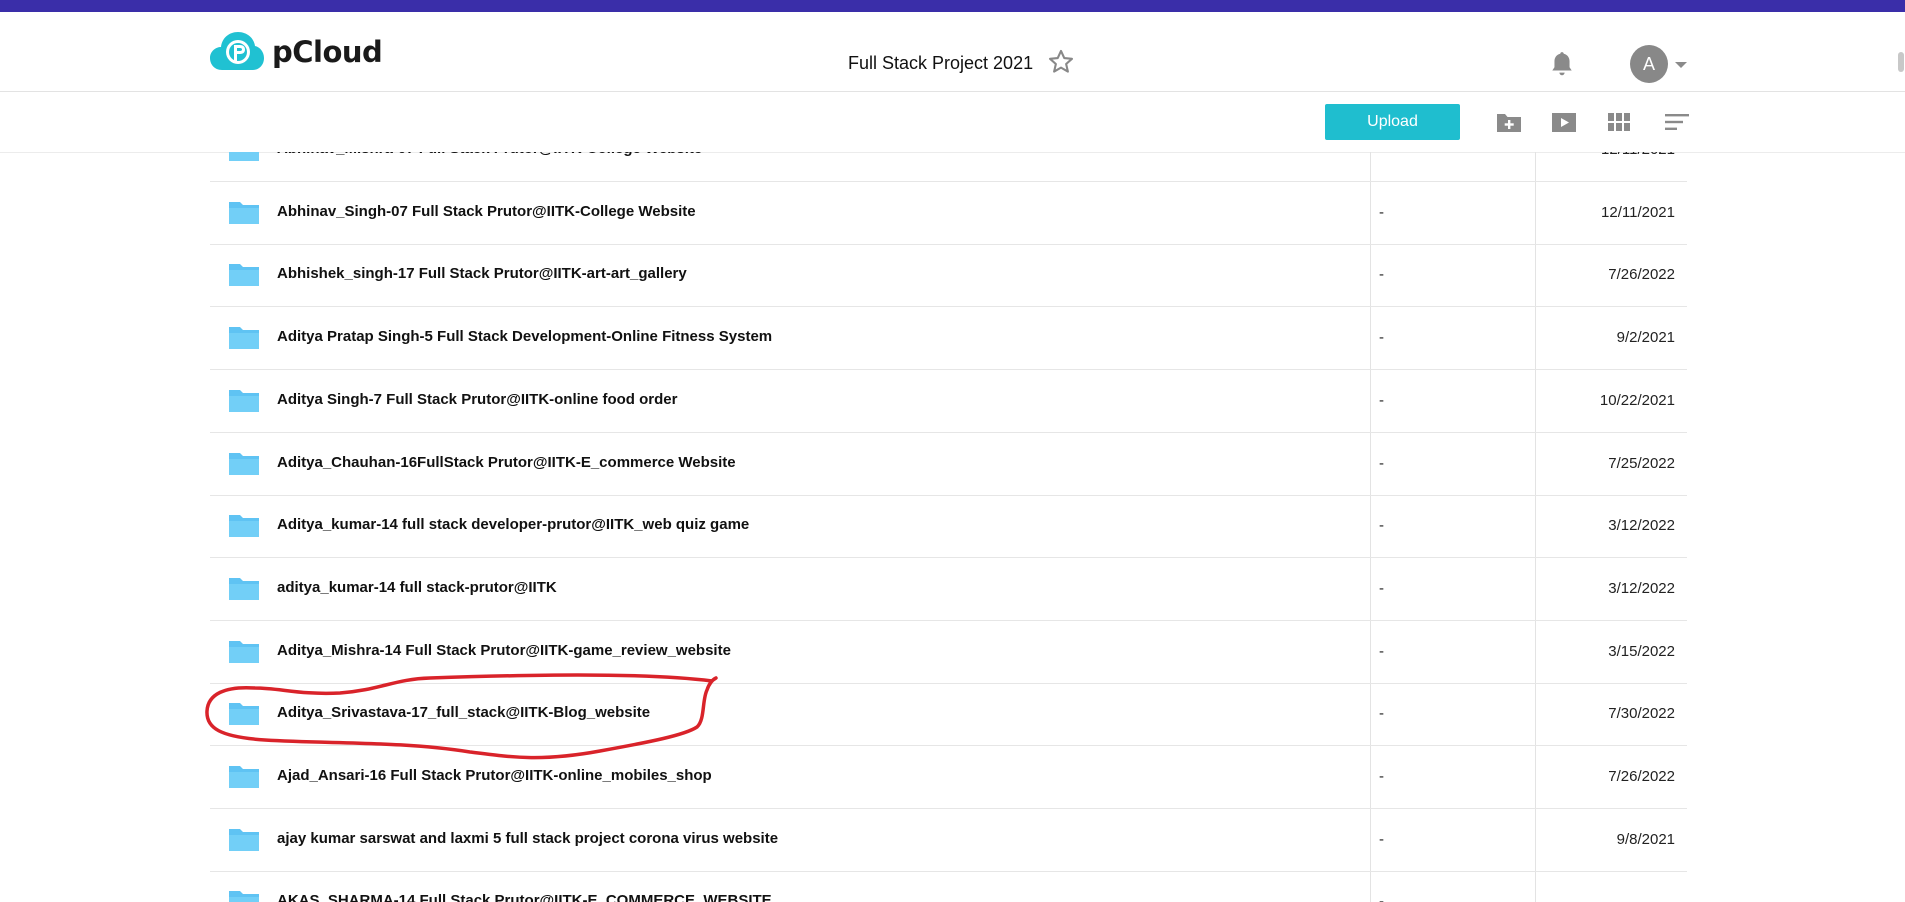  Describe the element at coordinates (1641, 651) in the screenshot. I see `file-date: 3/15/2022` at that location.